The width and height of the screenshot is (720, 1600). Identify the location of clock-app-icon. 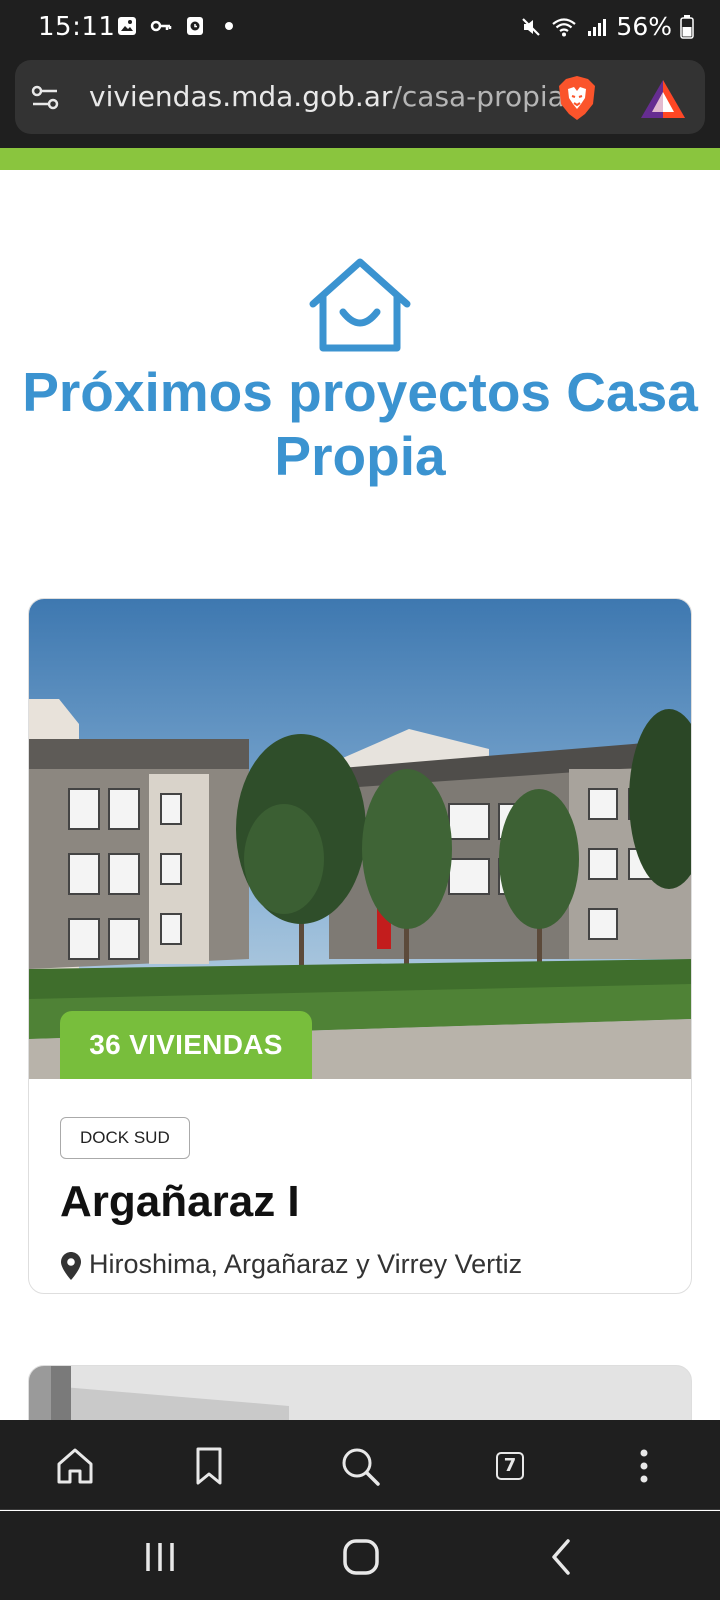
(195, 26).